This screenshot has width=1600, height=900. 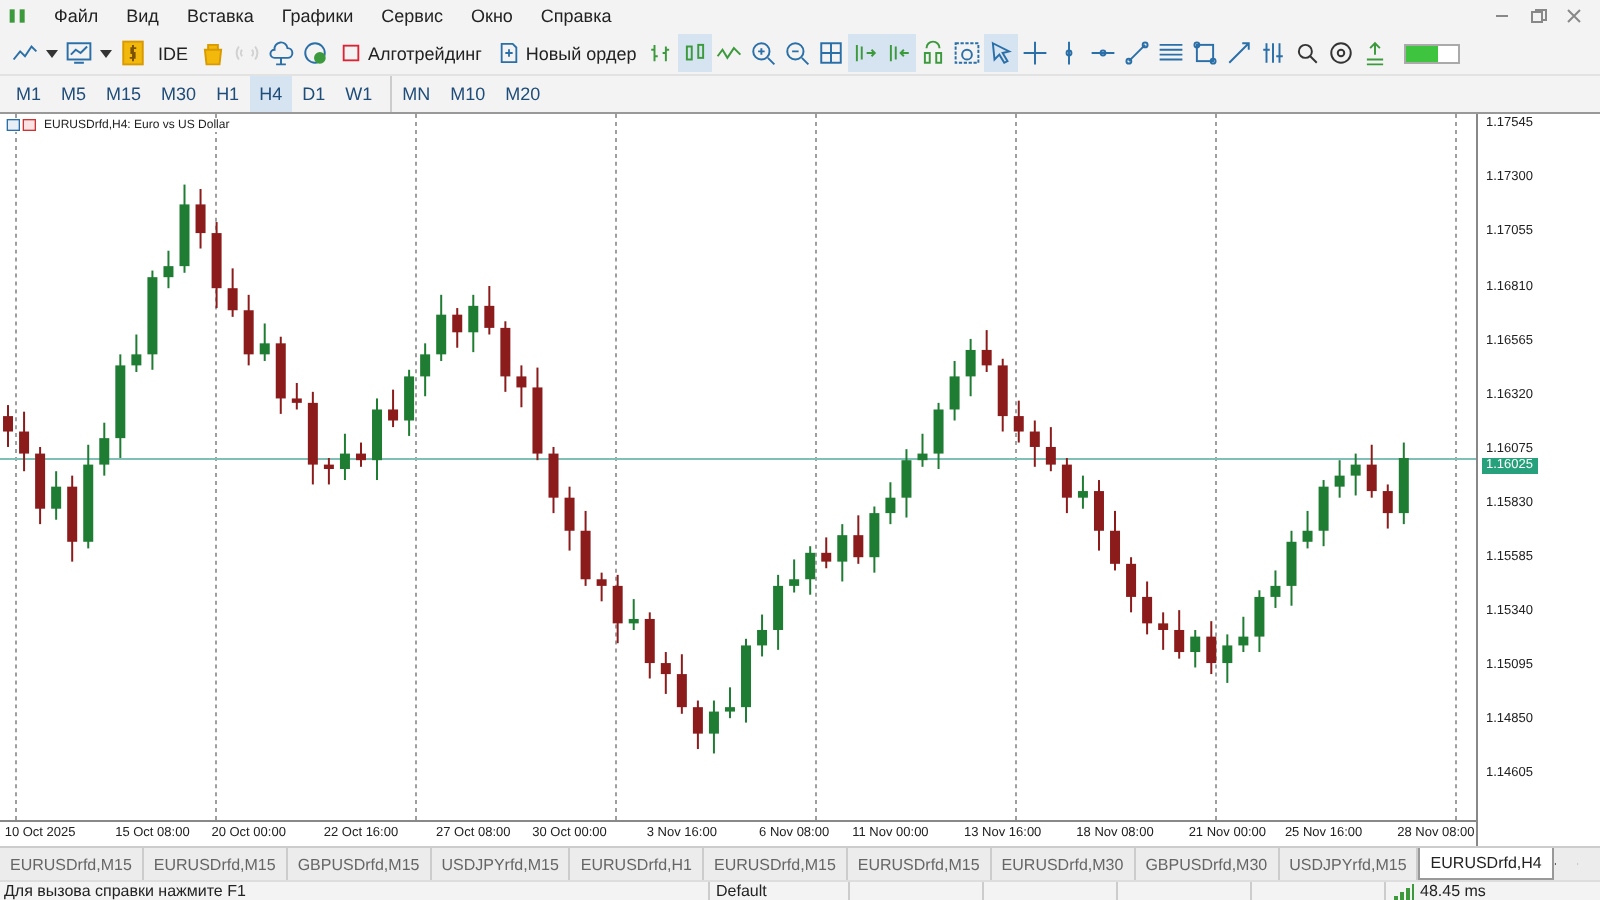 I want to click on shift-icon, so click(x=899, y=53).